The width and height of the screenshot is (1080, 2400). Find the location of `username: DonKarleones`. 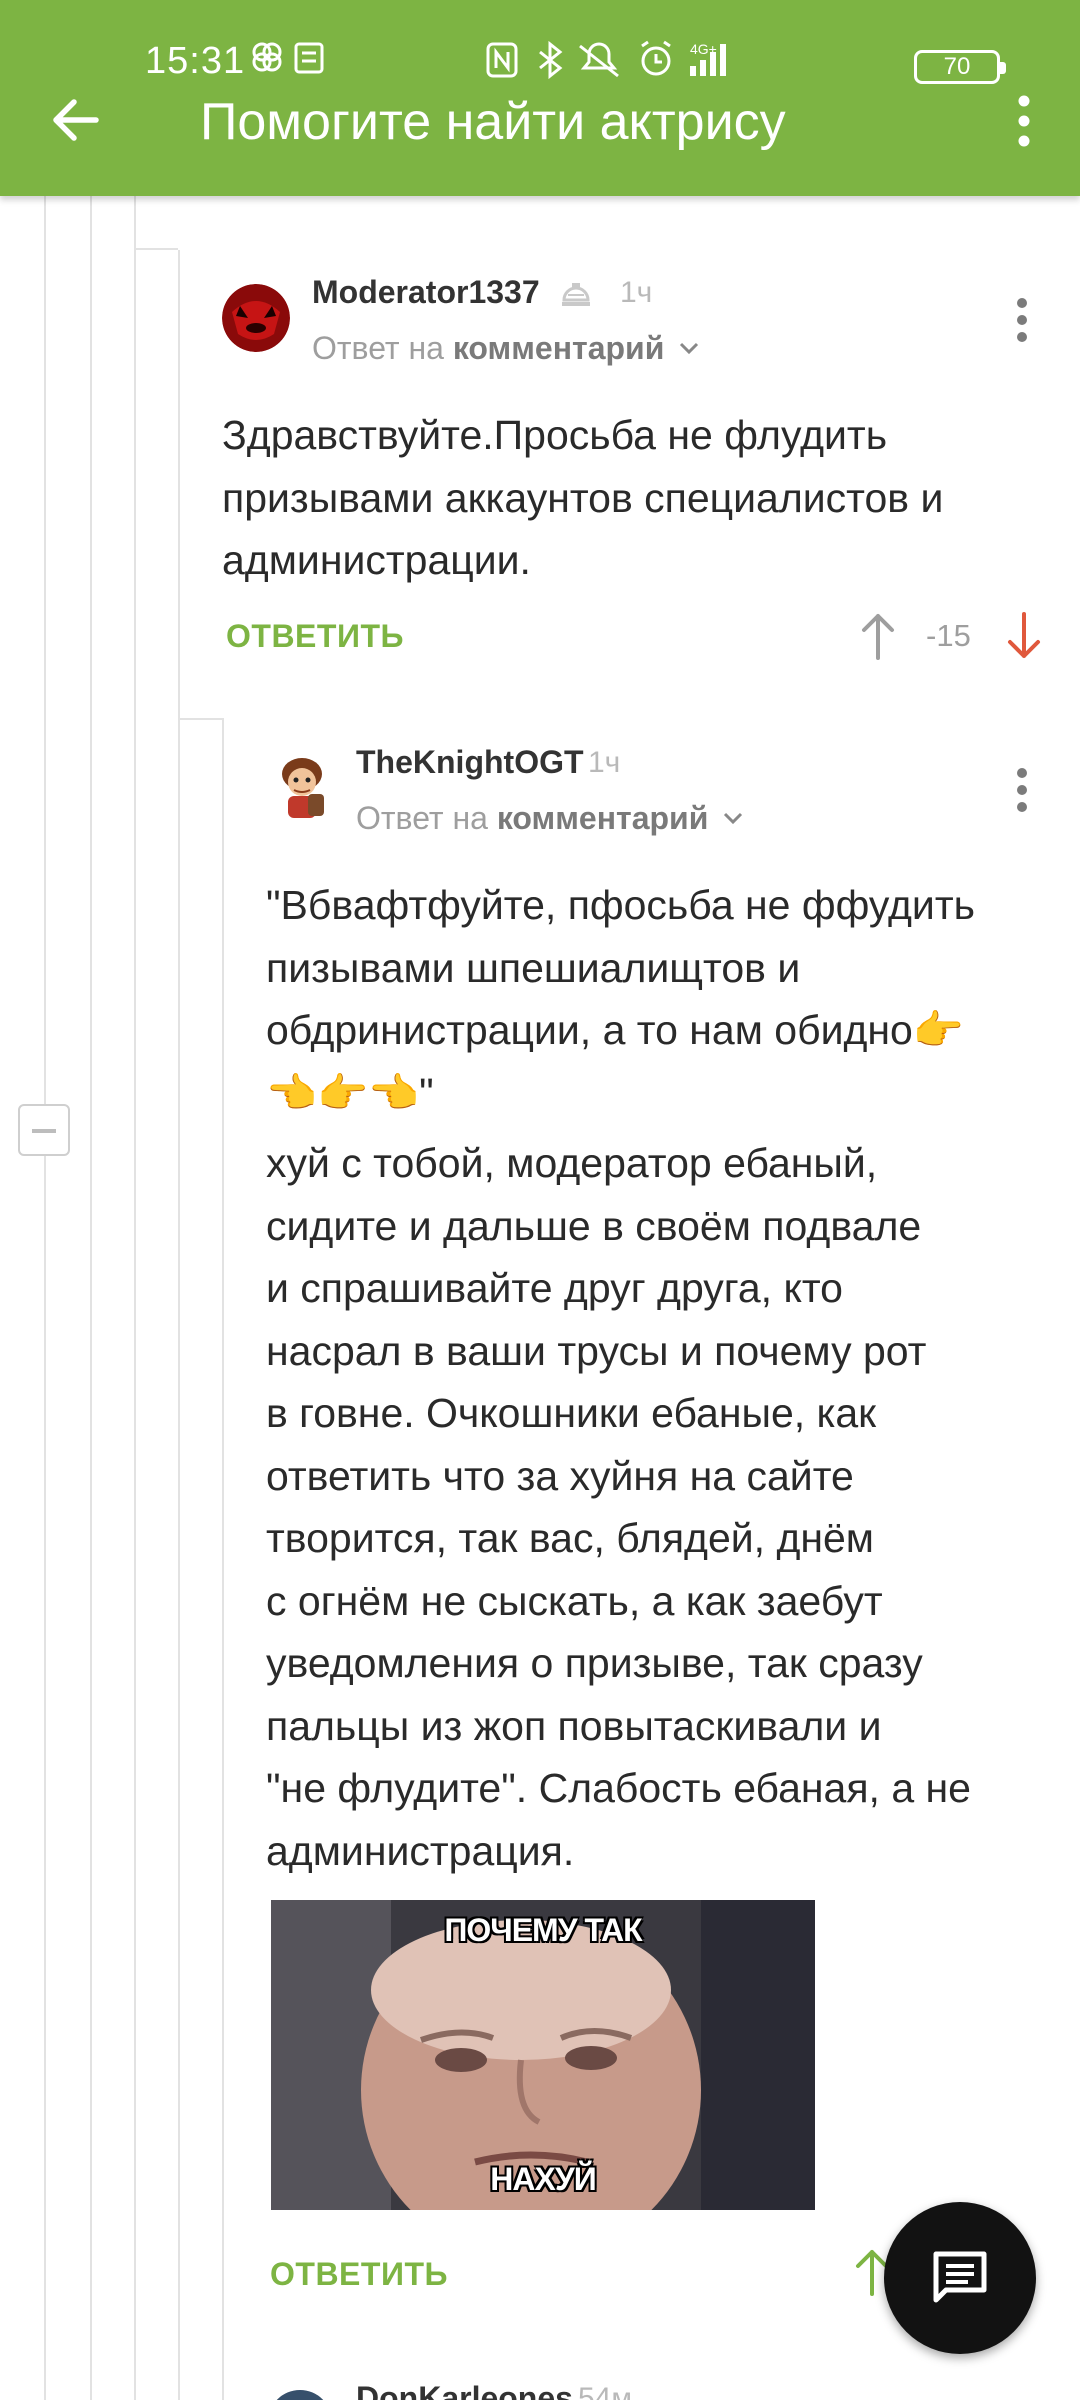

username: DonKarleones is located at coordinates (464, 2390).